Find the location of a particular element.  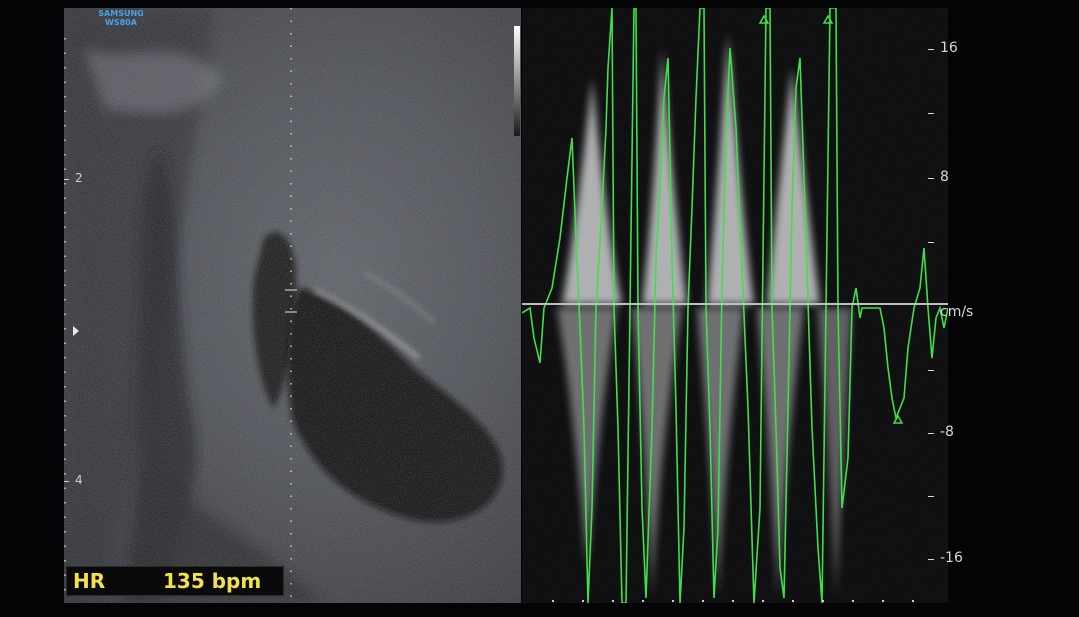

velocity-label-8: 8 is located at coordinates (944, 177).